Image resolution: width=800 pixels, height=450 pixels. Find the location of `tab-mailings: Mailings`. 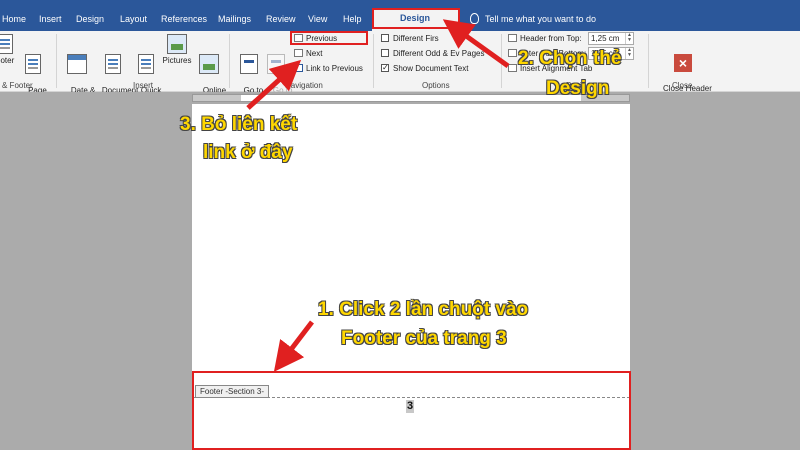

tab-mailings: Mailings is located at coordinates (234, 19).